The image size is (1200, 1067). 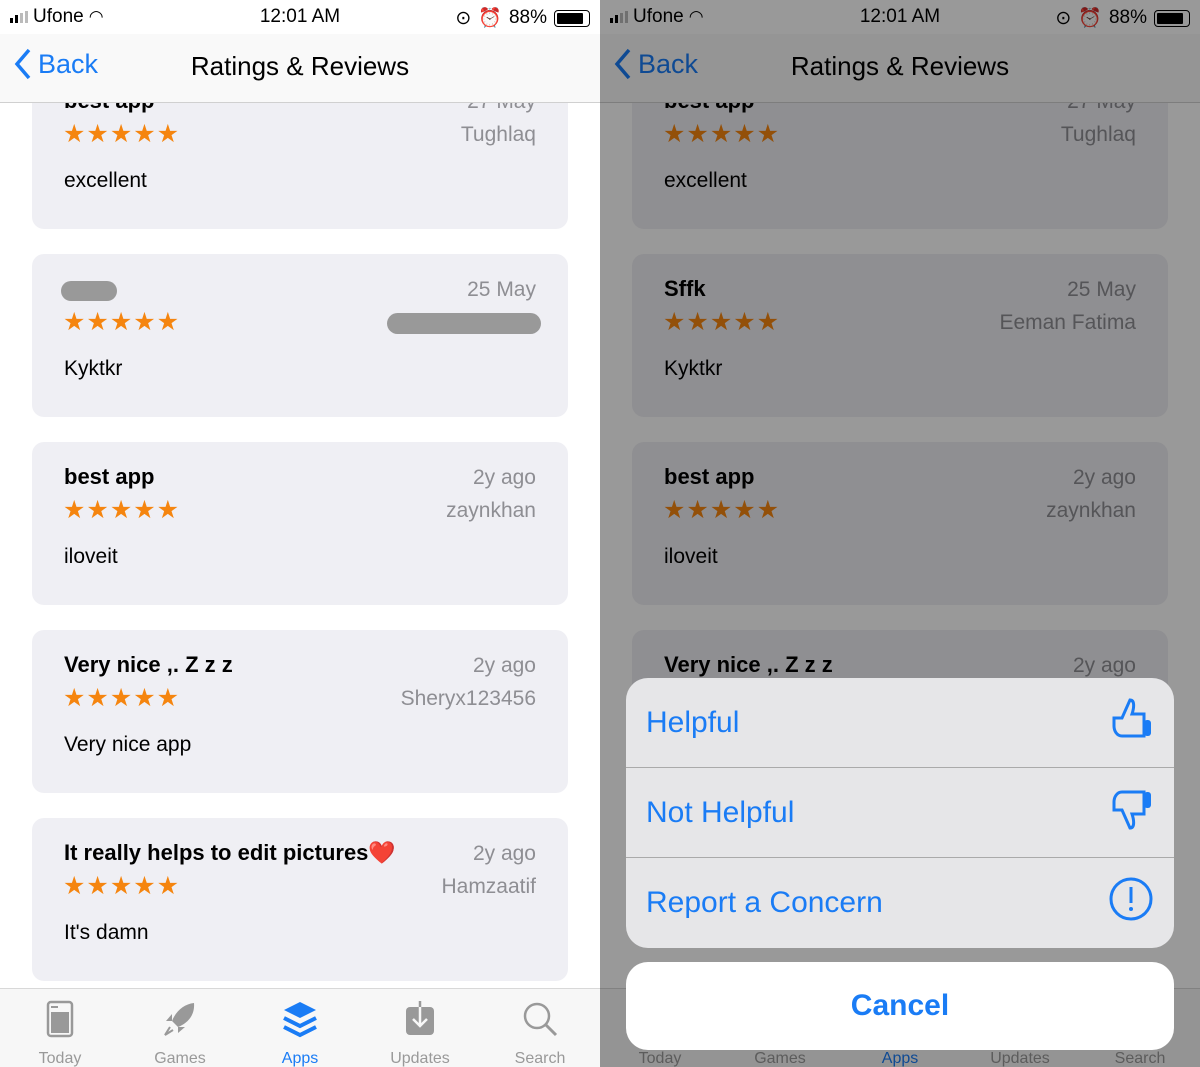 What do you see at coordinates (540, 1024) in the screenshot?
I see `search-icon` at bounding box center [540, 1024].